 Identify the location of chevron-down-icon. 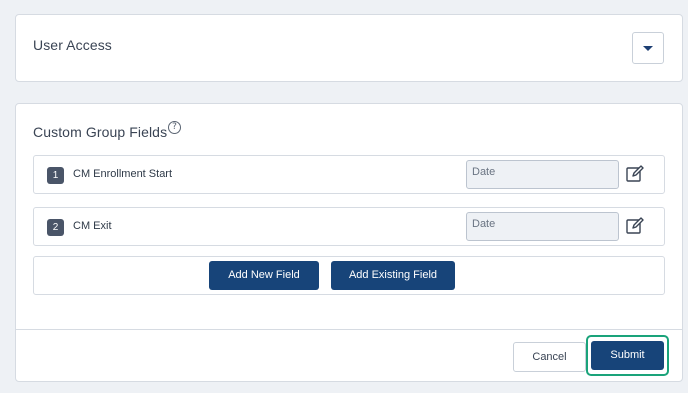
(648, 48).